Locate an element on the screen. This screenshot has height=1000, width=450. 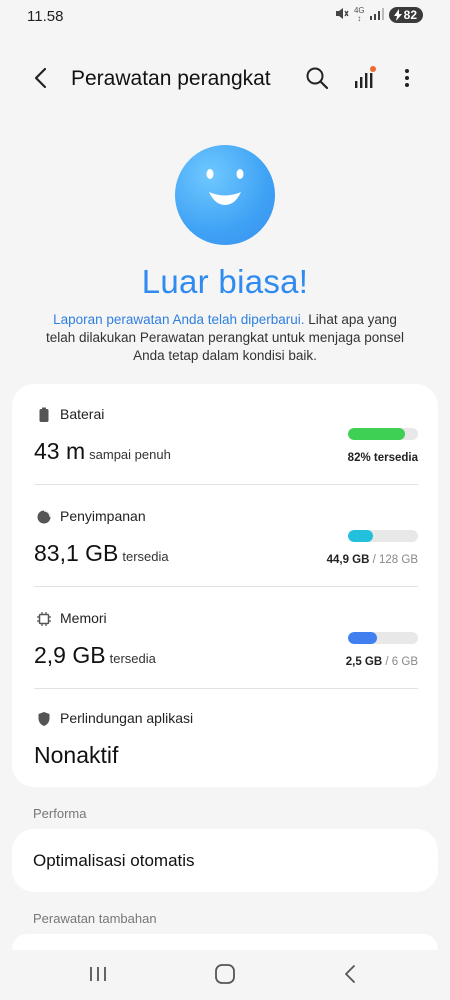
nav-back-button is located at coordinates (351, 974).